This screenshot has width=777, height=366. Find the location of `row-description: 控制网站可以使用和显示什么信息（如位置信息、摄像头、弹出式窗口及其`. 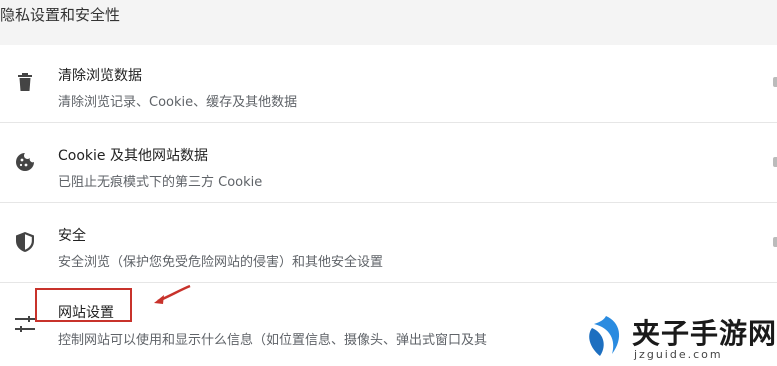

row-description: 控制网站可以使用和显示什么信息（如位置信息、摄像头、弹出式窗口及其 is located at coordinates (273, 340).